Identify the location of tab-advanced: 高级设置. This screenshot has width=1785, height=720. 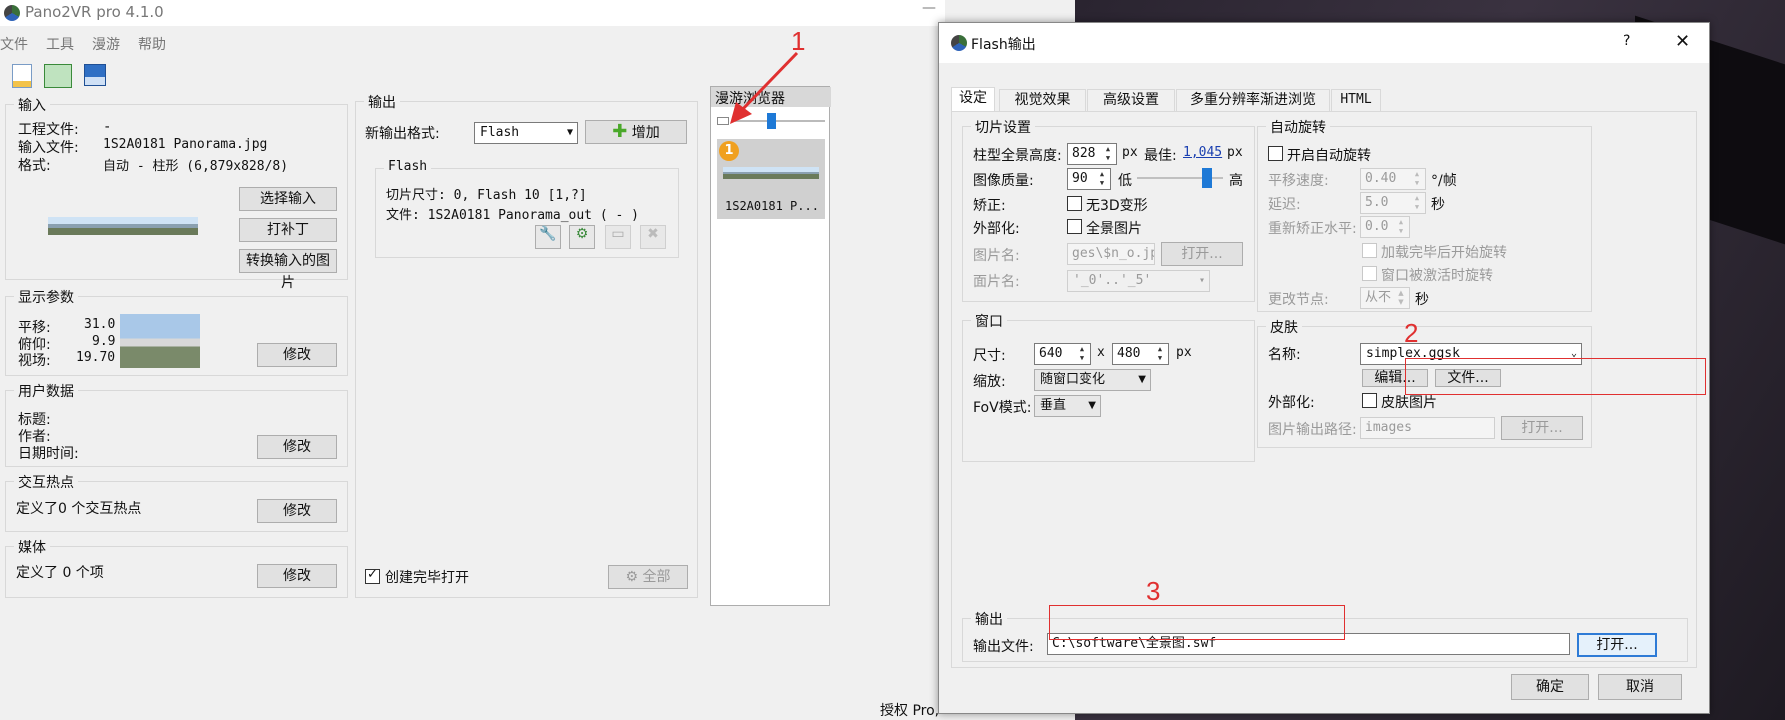
(1131, 100).